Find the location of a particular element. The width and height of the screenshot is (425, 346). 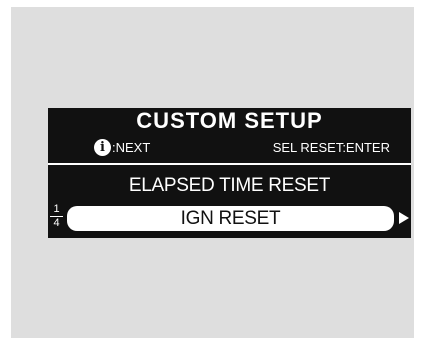

menu-item-title: ELAPSED TIME RESET is located at coordinates (229, 185).